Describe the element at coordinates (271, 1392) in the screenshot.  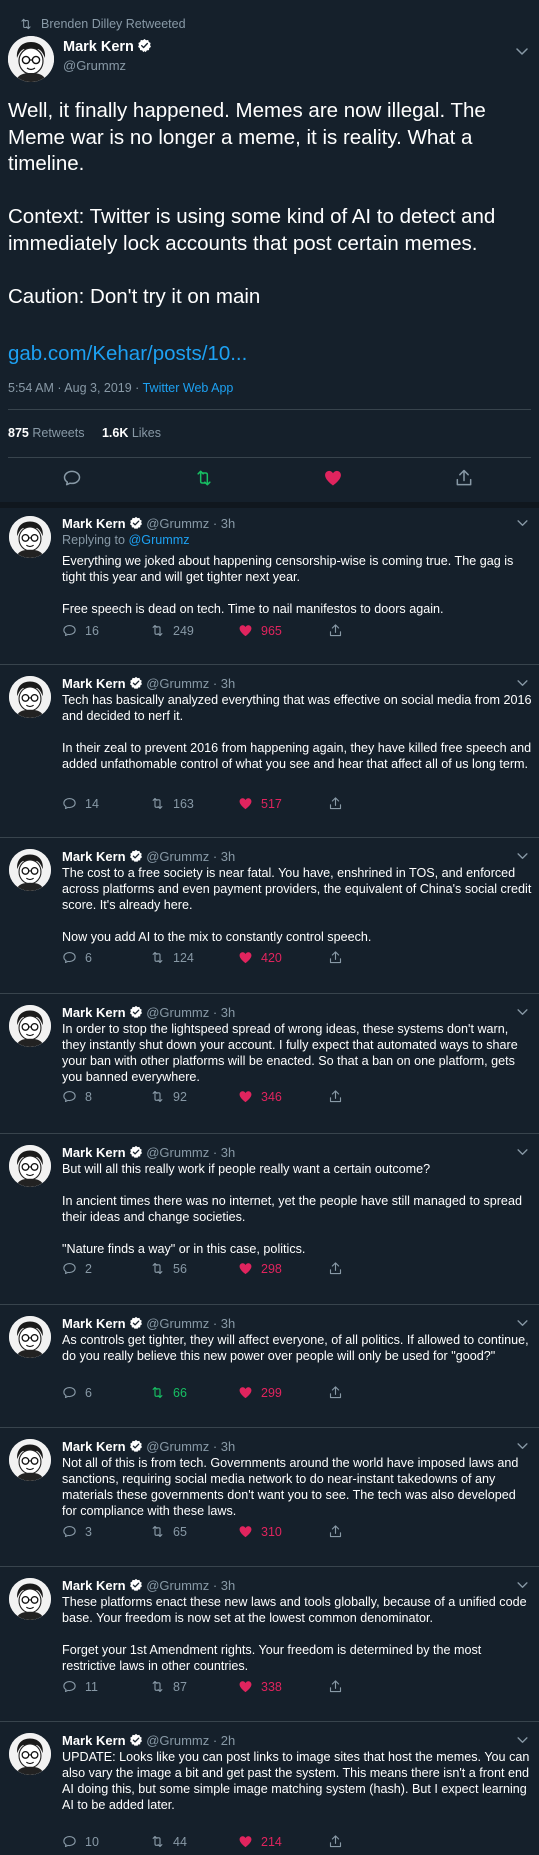
I see `like-count: 299` at that location.